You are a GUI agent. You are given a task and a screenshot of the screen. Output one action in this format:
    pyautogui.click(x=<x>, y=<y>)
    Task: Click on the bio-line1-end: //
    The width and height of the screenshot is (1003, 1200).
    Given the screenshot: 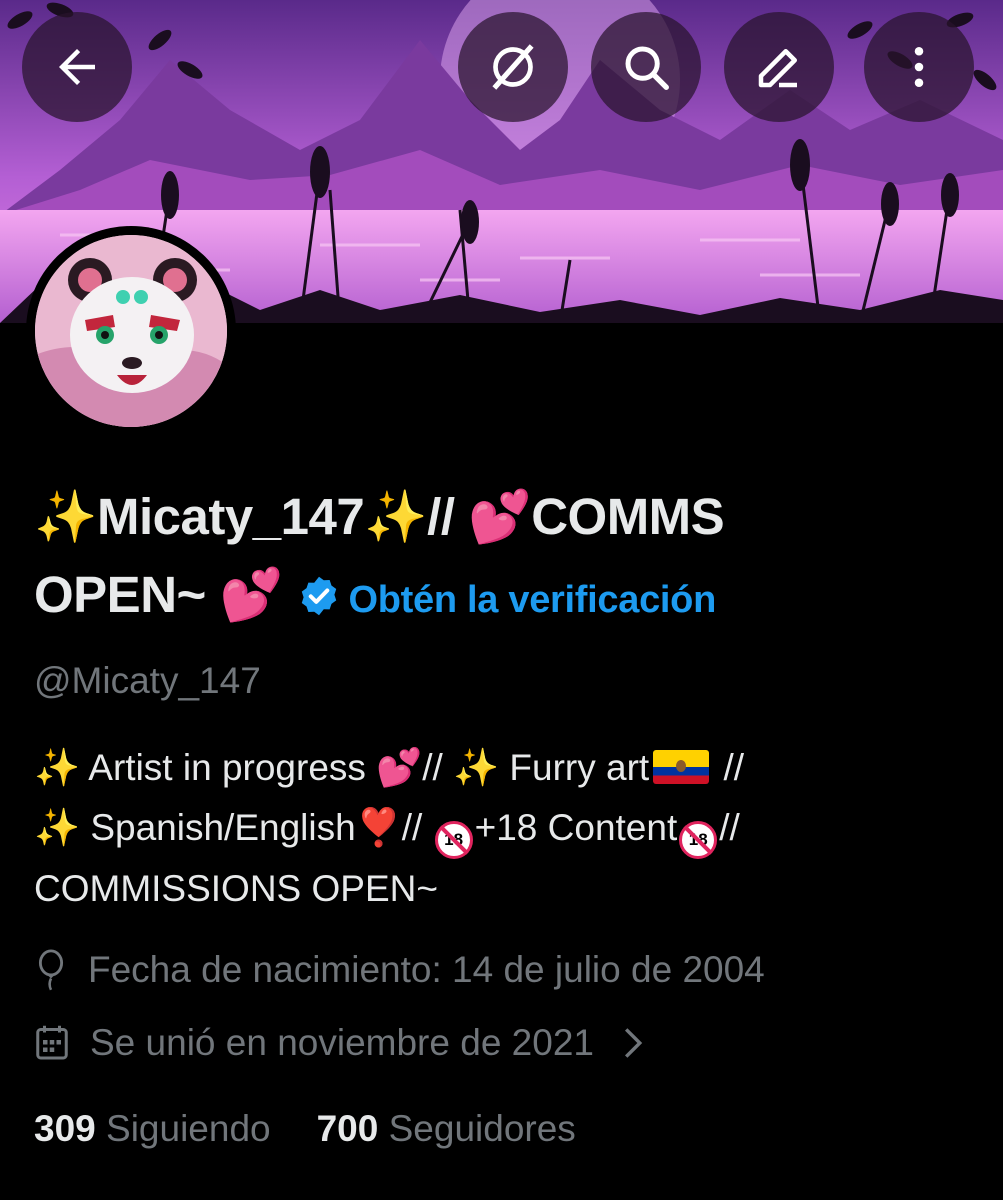 What is the action you would take?
    pyautogui.click(x=729, y=767)
    